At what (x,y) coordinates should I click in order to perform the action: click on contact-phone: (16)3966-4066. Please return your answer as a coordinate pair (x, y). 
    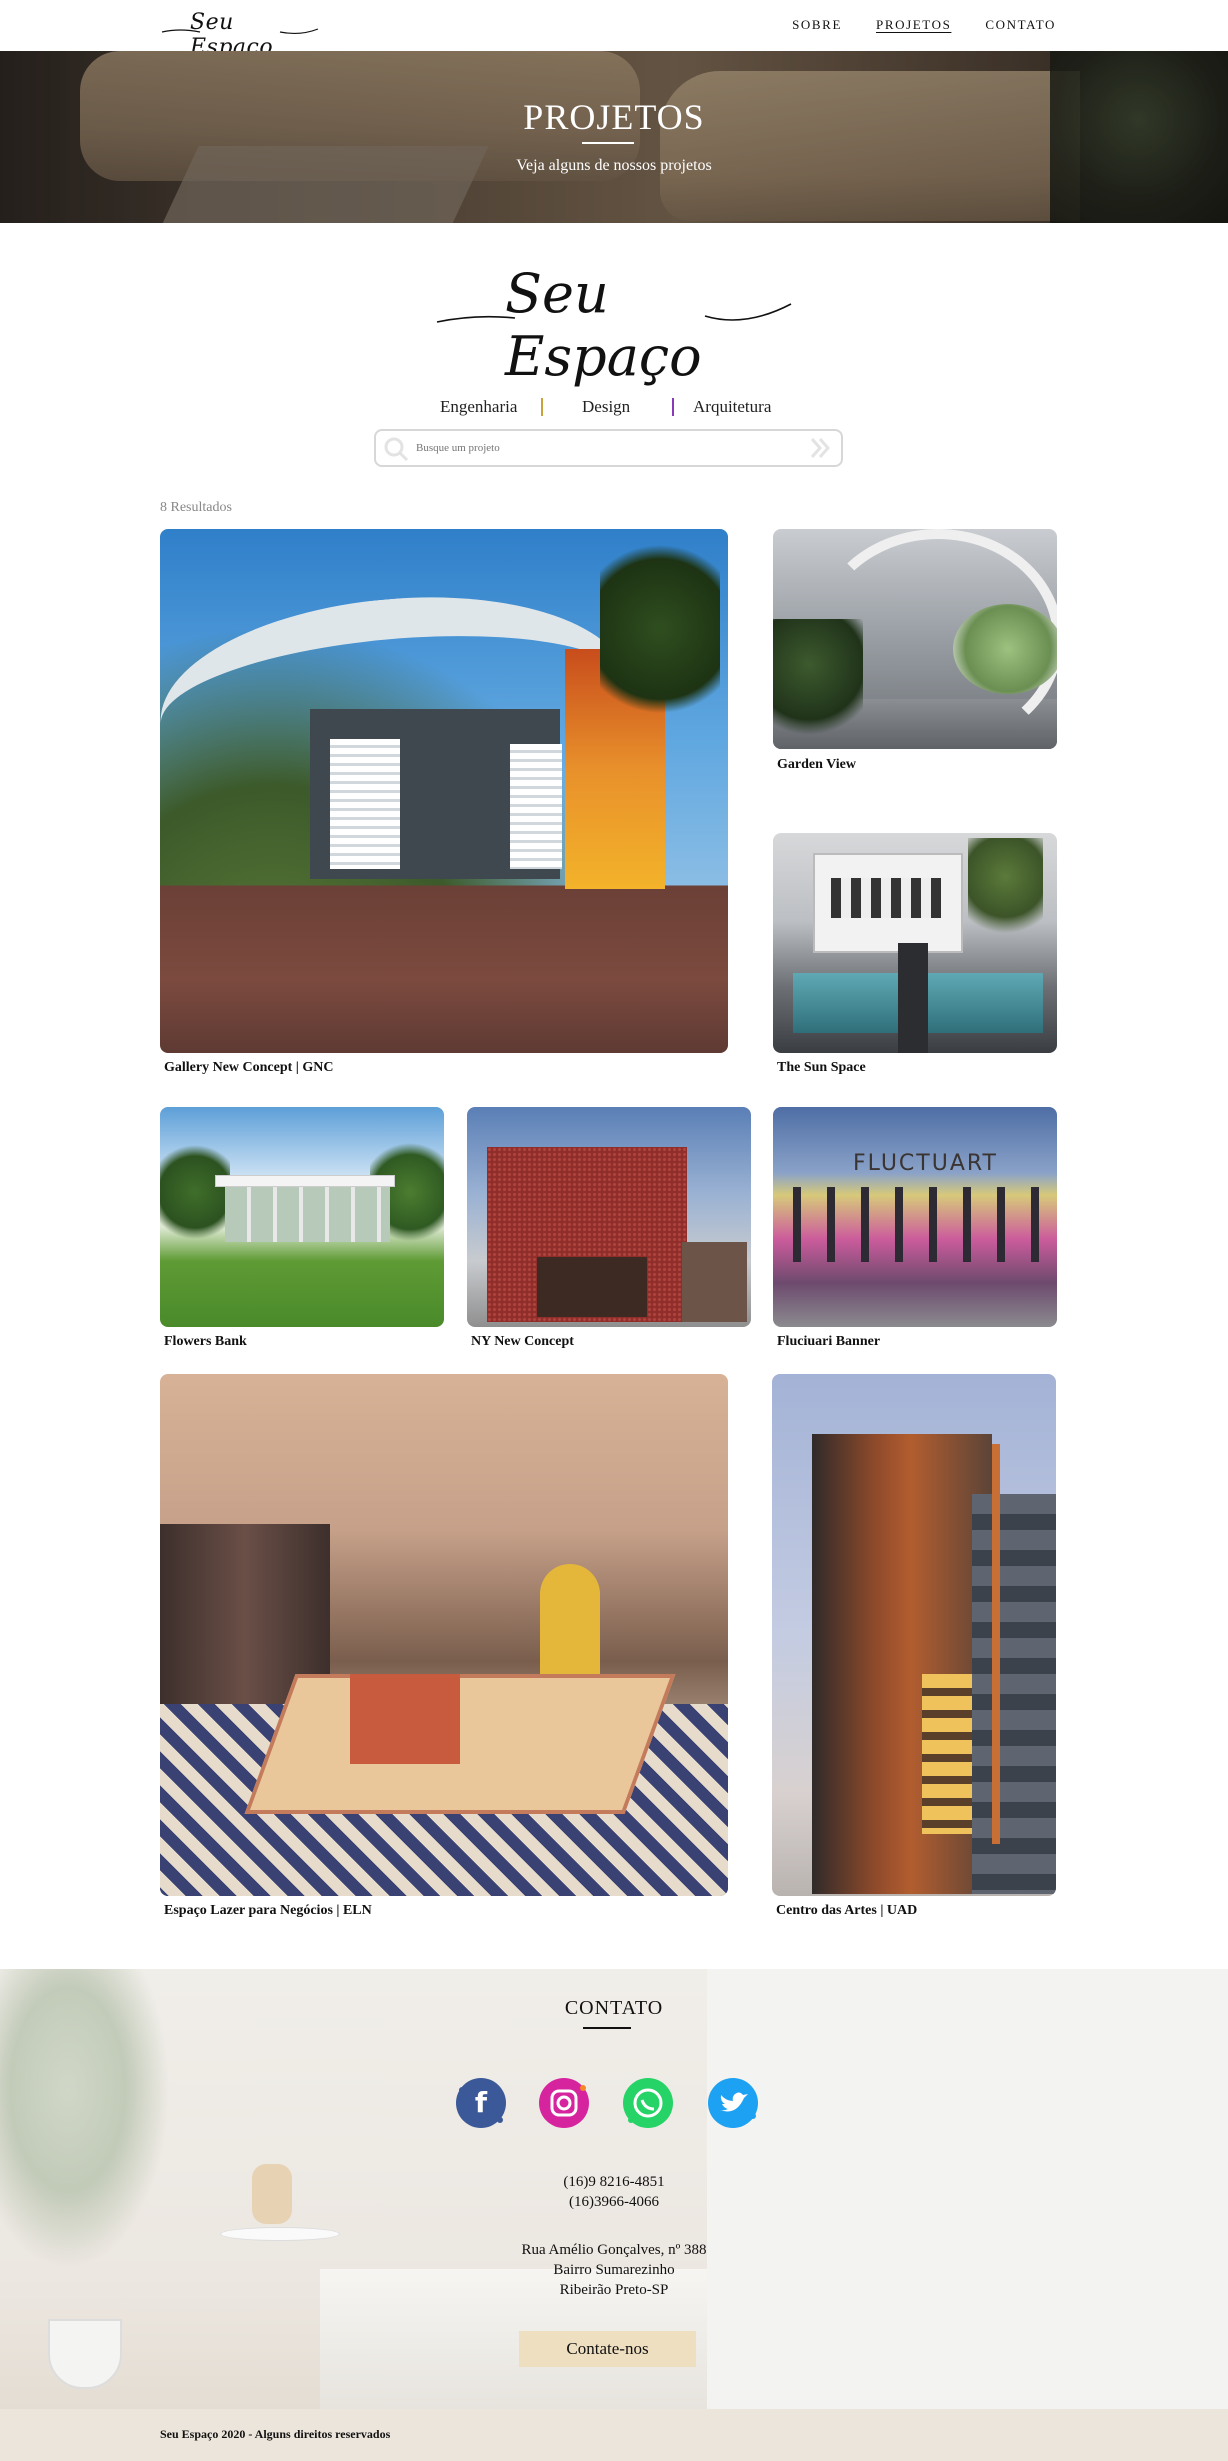
    Looking at the image, I should click on (614, 2202).